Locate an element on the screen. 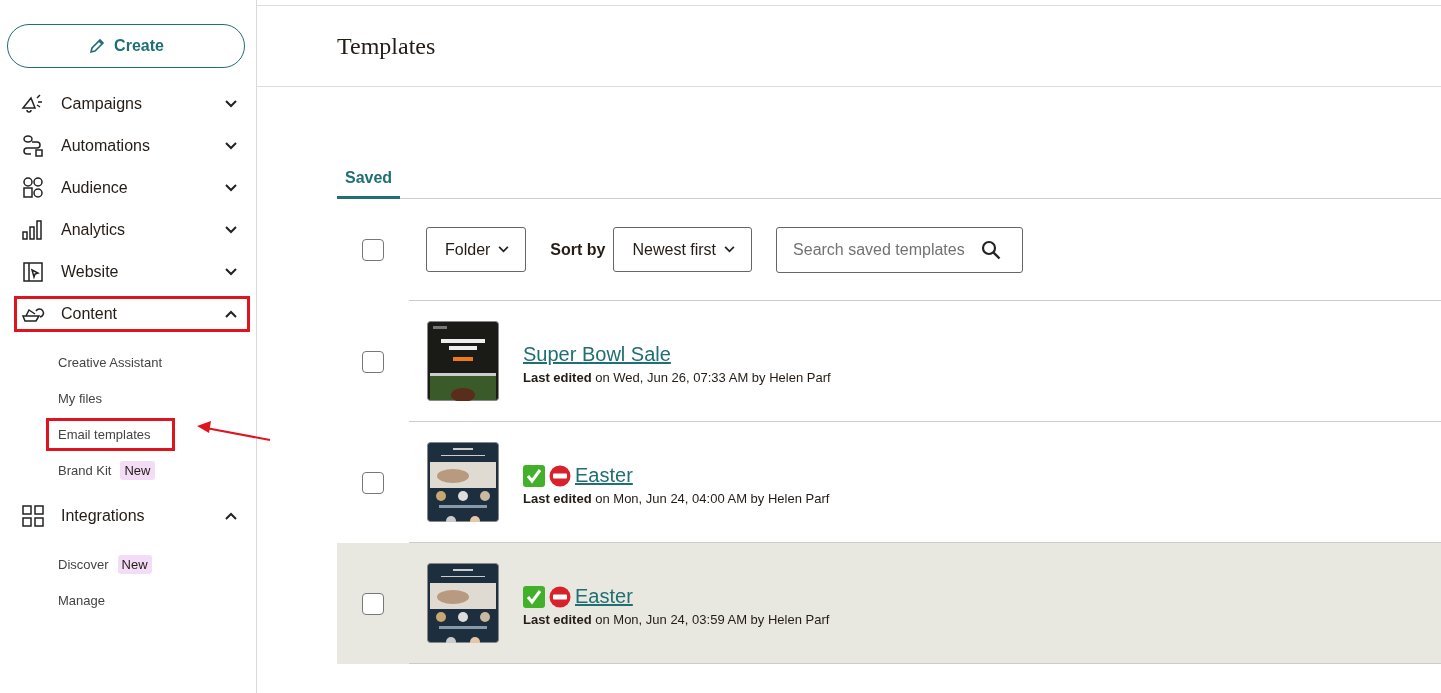  last-edited-text: Last edited on Mon, Jun 24, 04:00 AM by Helen Parf is located at coordinates (676, 498).